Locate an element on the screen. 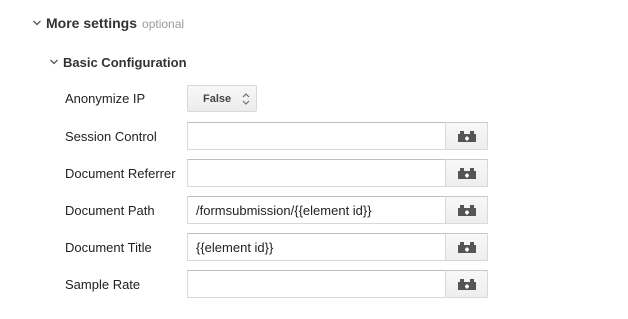 The height and width of the screenshot is (319, 628). basic-configuration-toggle: Basic Configuration is located at coordinates (118, 62).